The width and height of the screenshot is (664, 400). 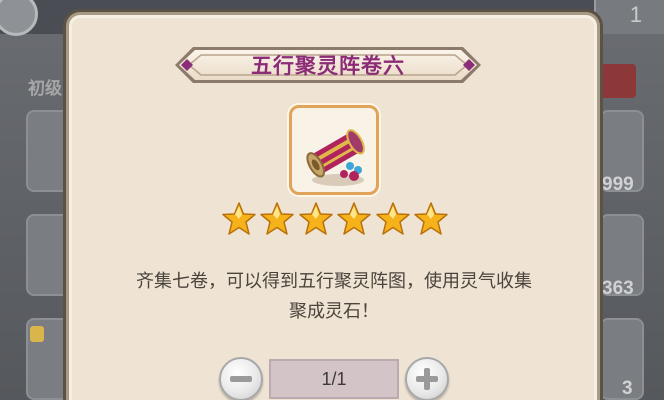 I want to click on dialog-title: 五行聚灵阵卷六, so click(x=328, y=66).